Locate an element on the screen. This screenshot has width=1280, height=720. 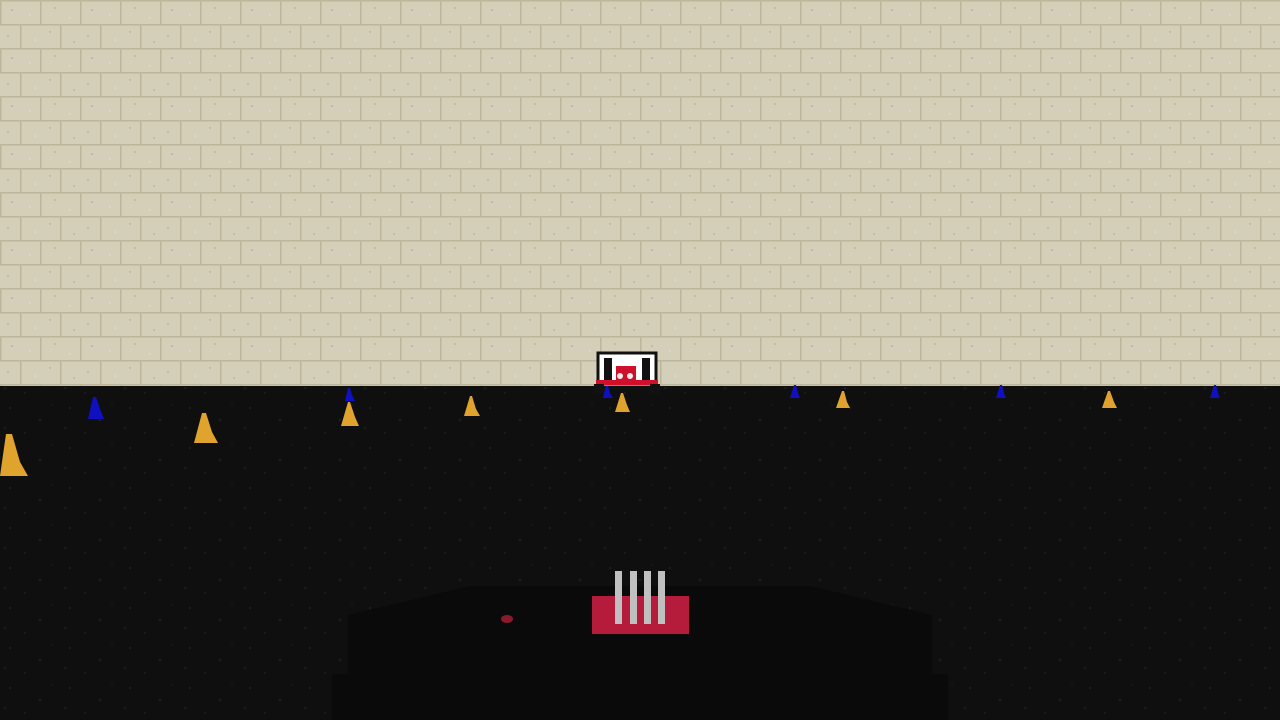
player-indicator-light is located at coordinates (507, 619).